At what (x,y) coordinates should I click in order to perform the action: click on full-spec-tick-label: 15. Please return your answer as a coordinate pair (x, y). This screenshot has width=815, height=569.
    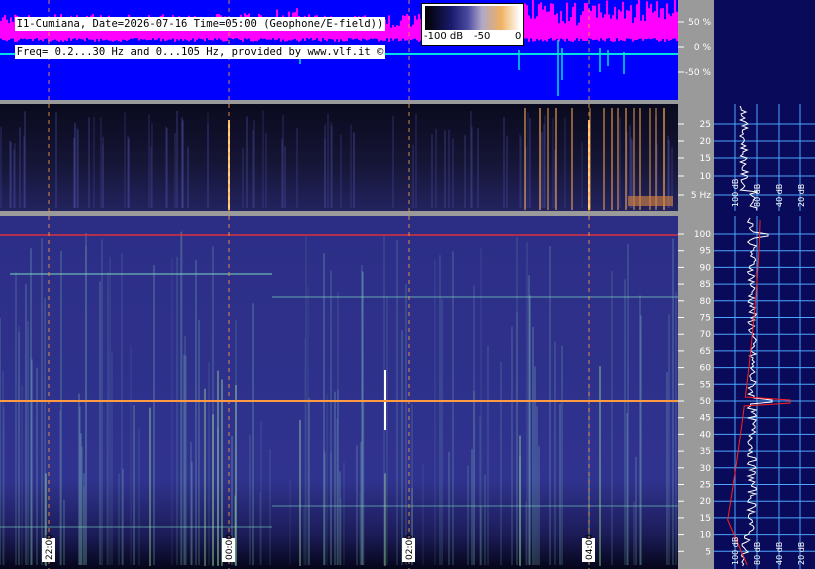
    Looking at the image, I should click on (705, 519).